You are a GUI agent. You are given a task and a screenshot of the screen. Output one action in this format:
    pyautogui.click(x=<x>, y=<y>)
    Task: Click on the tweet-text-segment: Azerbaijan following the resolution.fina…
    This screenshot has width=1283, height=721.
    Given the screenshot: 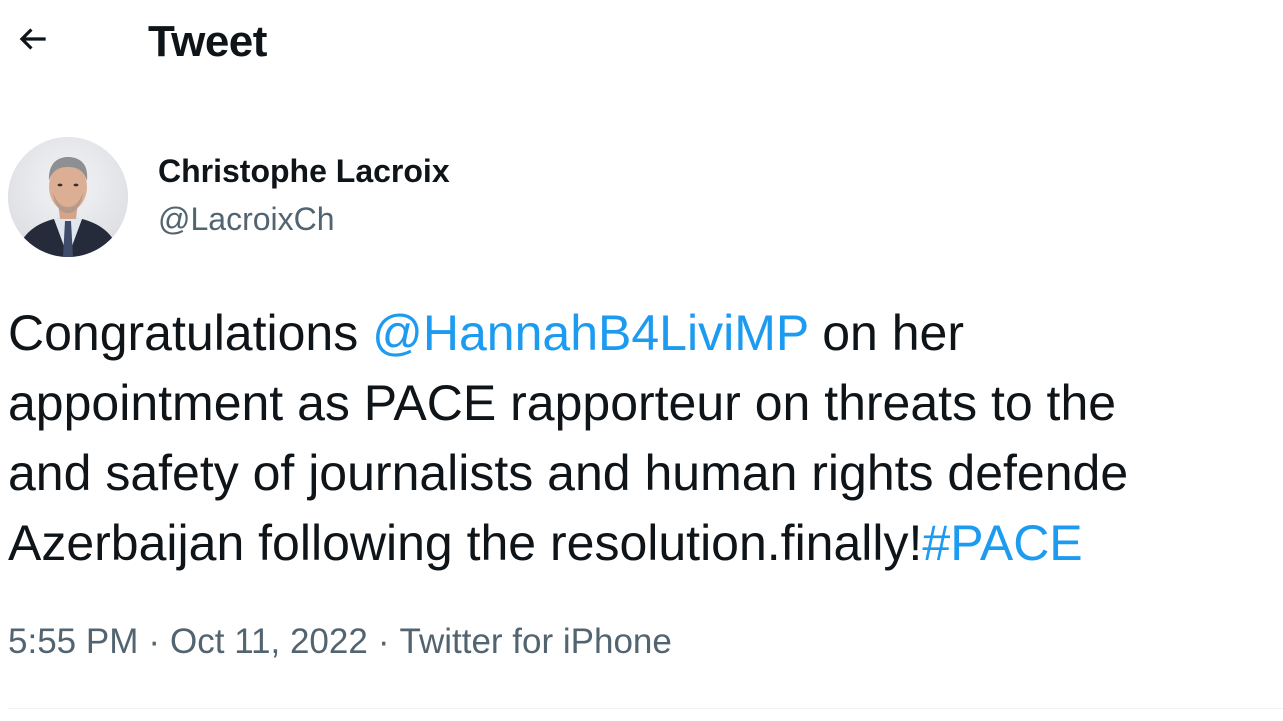 What is the action you would take?
    pyautogui.click(x=465, y=543)
    